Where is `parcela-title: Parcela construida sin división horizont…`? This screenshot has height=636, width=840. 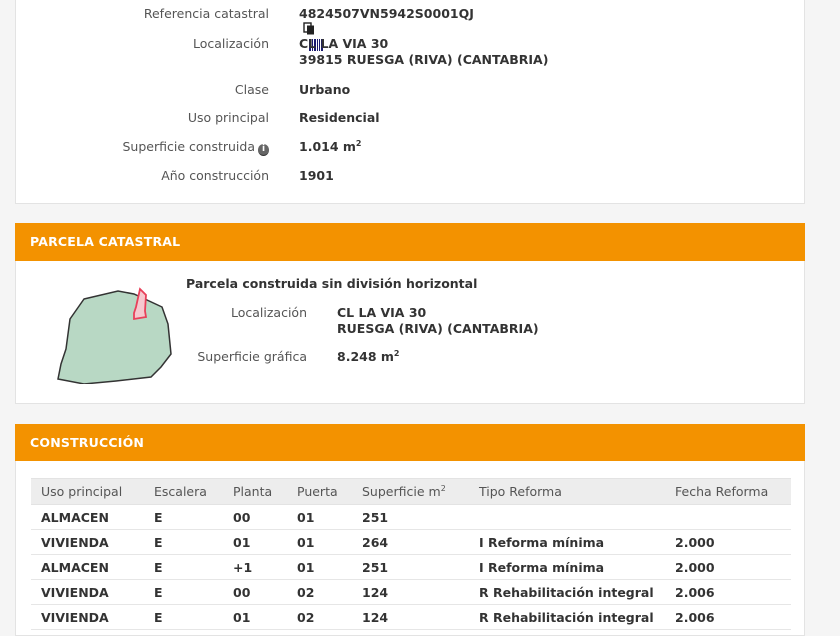
parcela-title: Parcela construida sin división horizont… is located at coordinates (332, 283).